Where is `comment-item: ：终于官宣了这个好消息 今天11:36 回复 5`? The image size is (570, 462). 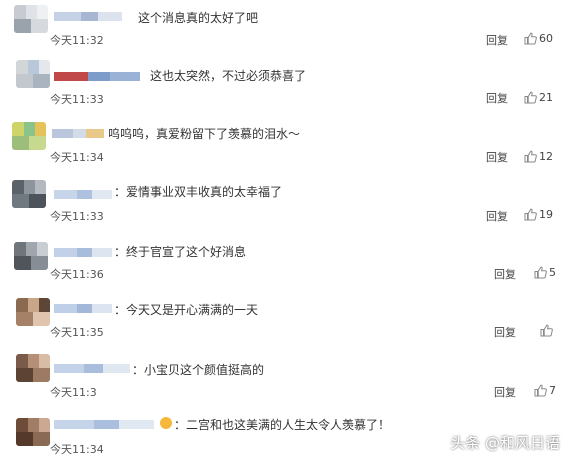 comment-item: ：终于官宣了这个好消息 今天11:36 回复 5 is located at coordinates (285, 261).